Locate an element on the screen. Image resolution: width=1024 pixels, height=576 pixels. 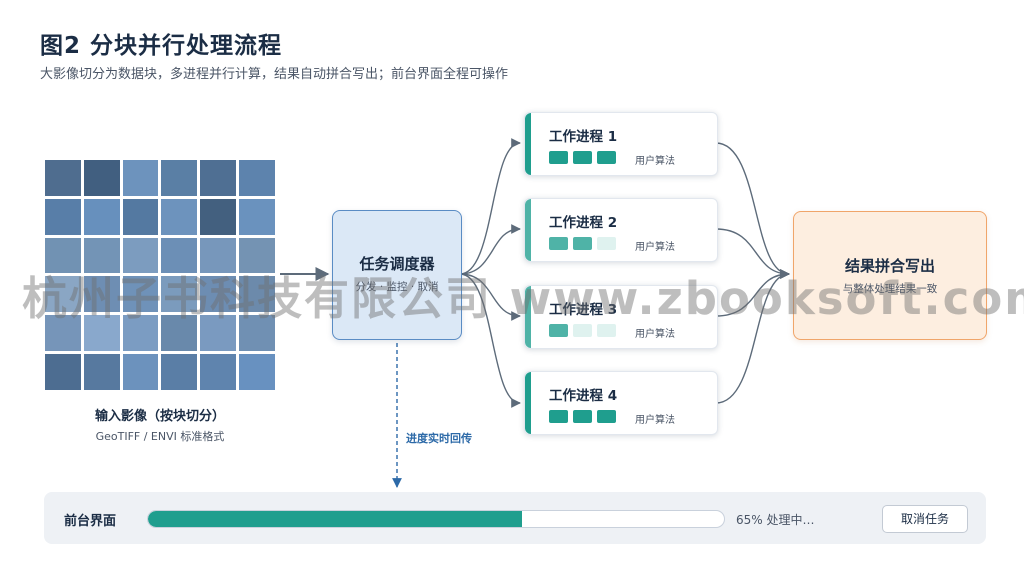
worker-1-to-merge-link is located at coordinates (752, 210).